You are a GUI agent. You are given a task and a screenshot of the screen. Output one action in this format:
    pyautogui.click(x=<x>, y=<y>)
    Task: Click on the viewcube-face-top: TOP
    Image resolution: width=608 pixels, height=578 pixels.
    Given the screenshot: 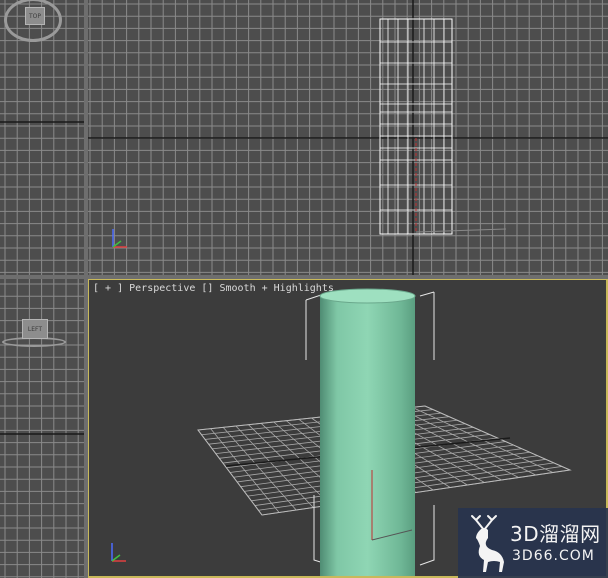 What is the action you would take?
    pyautogui.click(x=35, y=16)
    